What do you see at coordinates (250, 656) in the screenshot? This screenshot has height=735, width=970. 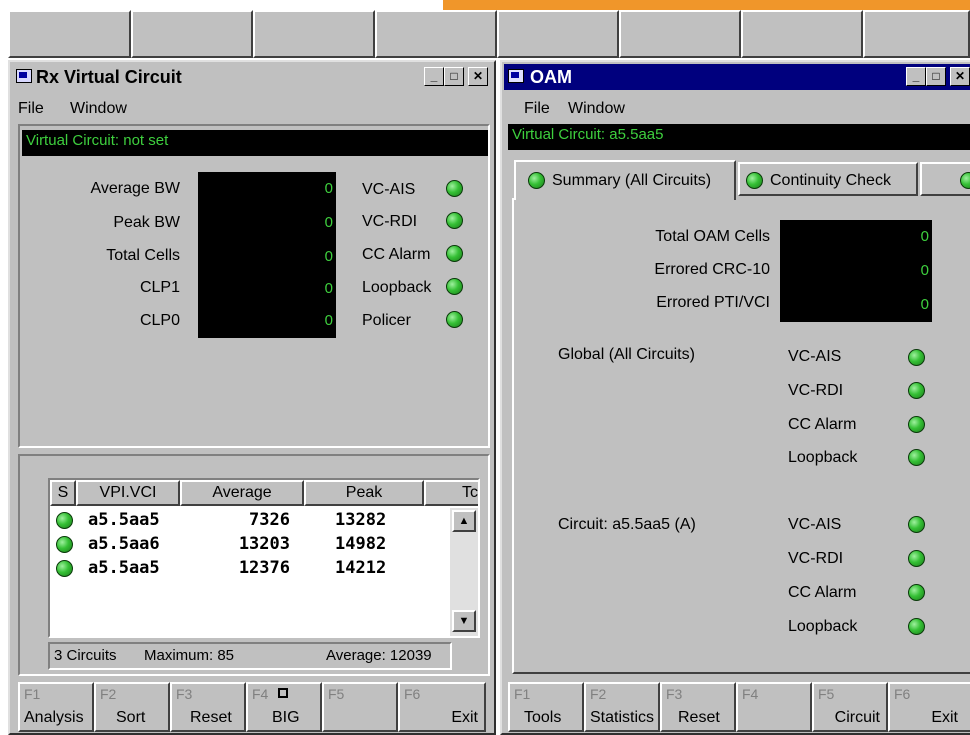 I see `table-footer: 3 Circuits Maximum: 85 Average: 12039` at bounding box center [250, 656].